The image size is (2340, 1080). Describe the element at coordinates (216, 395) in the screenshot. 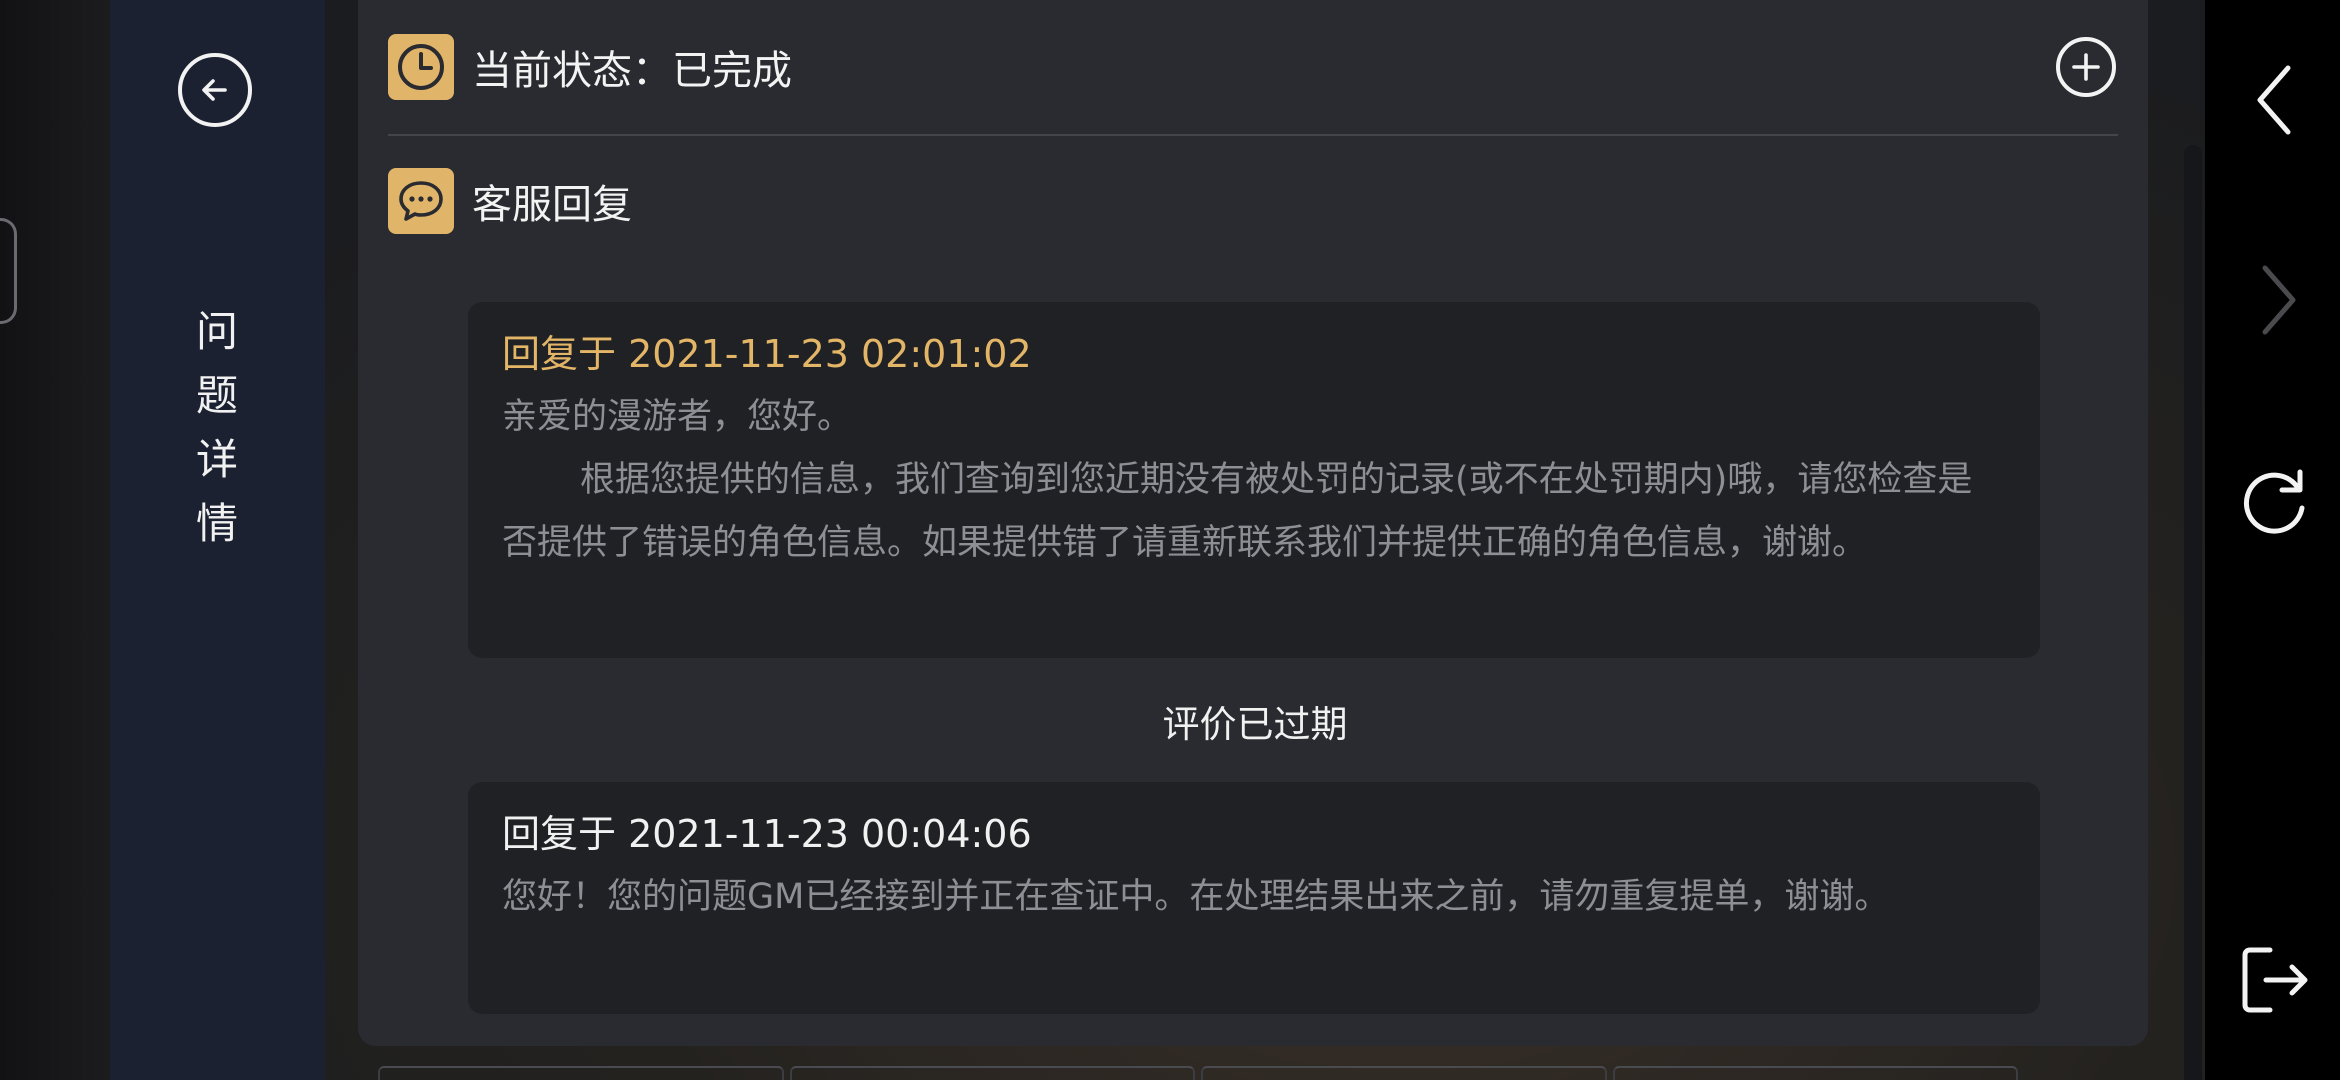

I see `page-title-char: 题` at that location.